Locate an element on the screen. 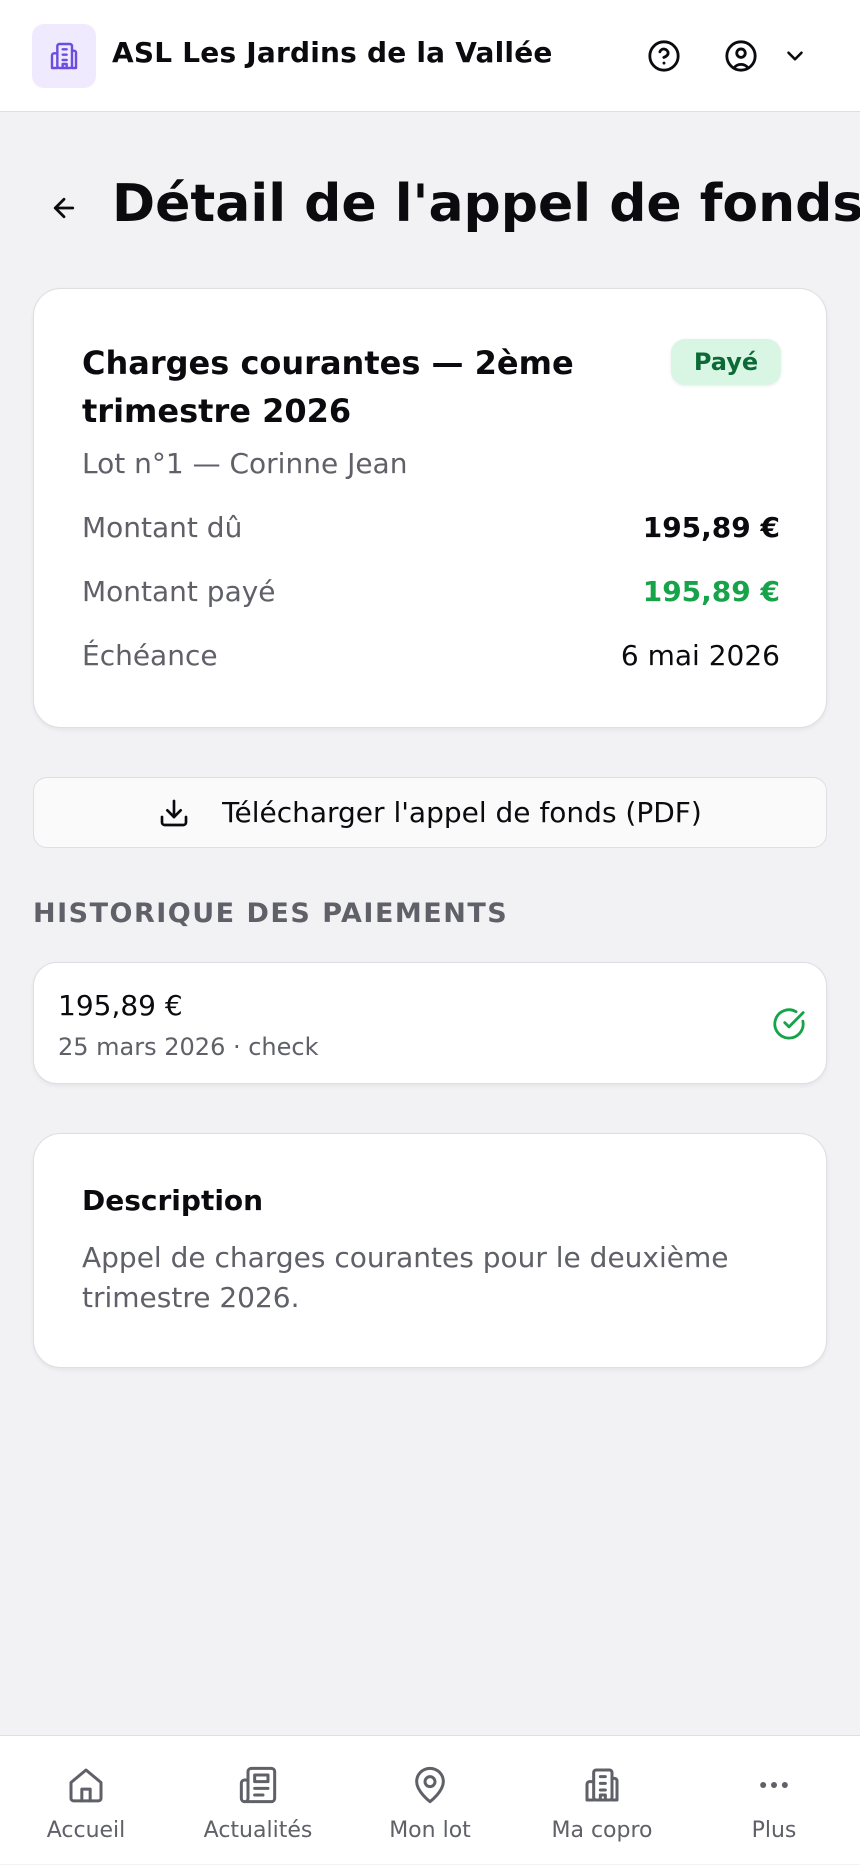  description-title: Description is located at coordinates (173, 1200).